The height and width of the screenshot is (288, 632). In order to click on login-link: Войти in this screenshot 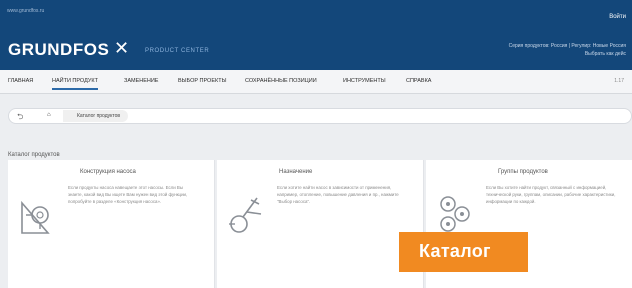, I will do `click(617, 17)`.